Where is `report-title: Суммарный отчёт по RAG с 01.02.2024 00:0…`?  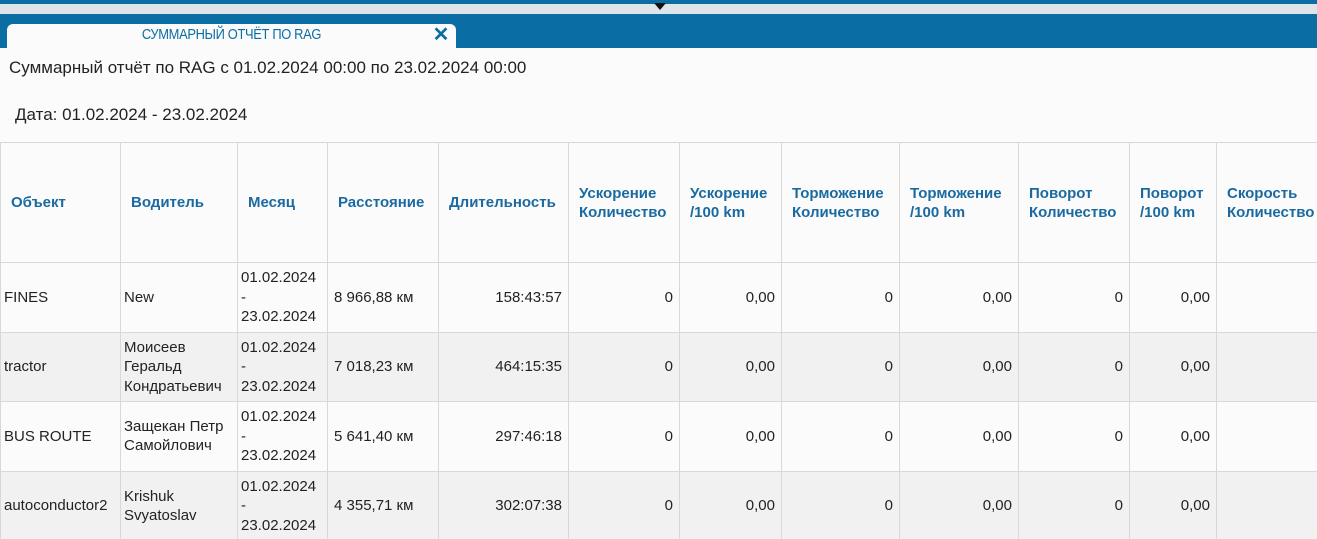 report-title: Суммарный отчёт по RAG с 01.02.2024 00:0… is located at coordinates (268, 67).